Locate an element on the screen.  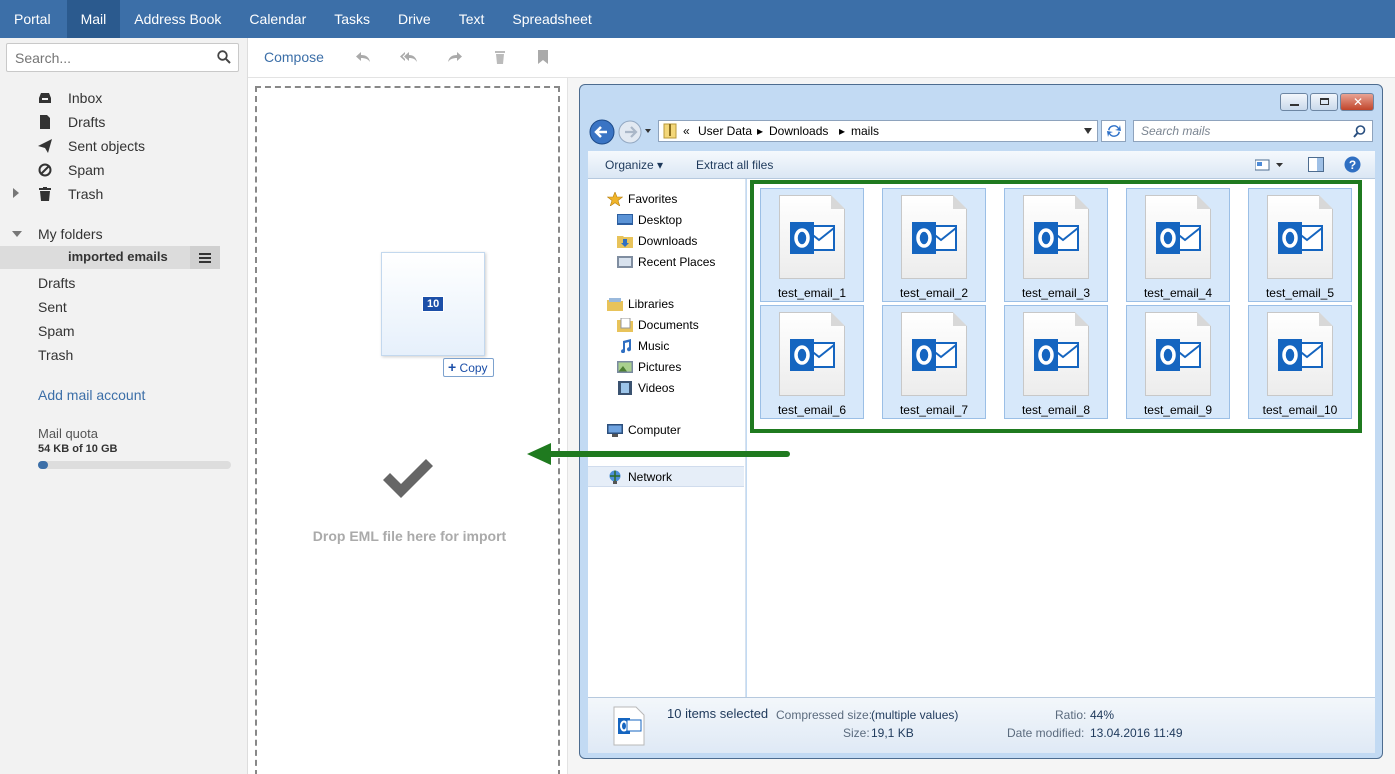
close-window-button: ✕ is located at coordinates (1357, 102).